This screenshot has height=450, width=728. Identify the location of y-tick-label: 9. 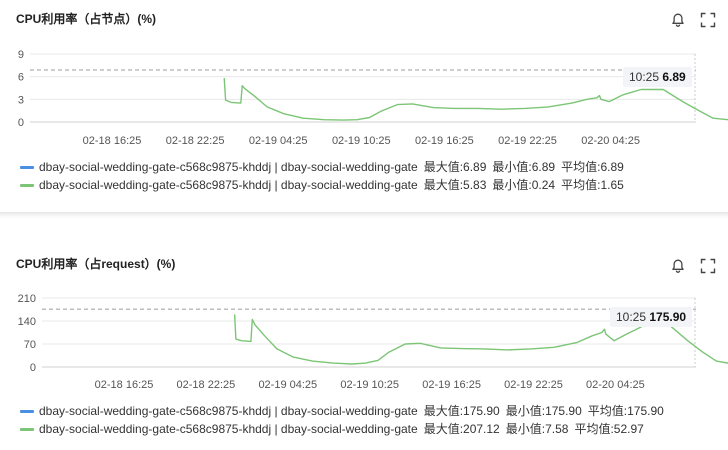
(21, 55).